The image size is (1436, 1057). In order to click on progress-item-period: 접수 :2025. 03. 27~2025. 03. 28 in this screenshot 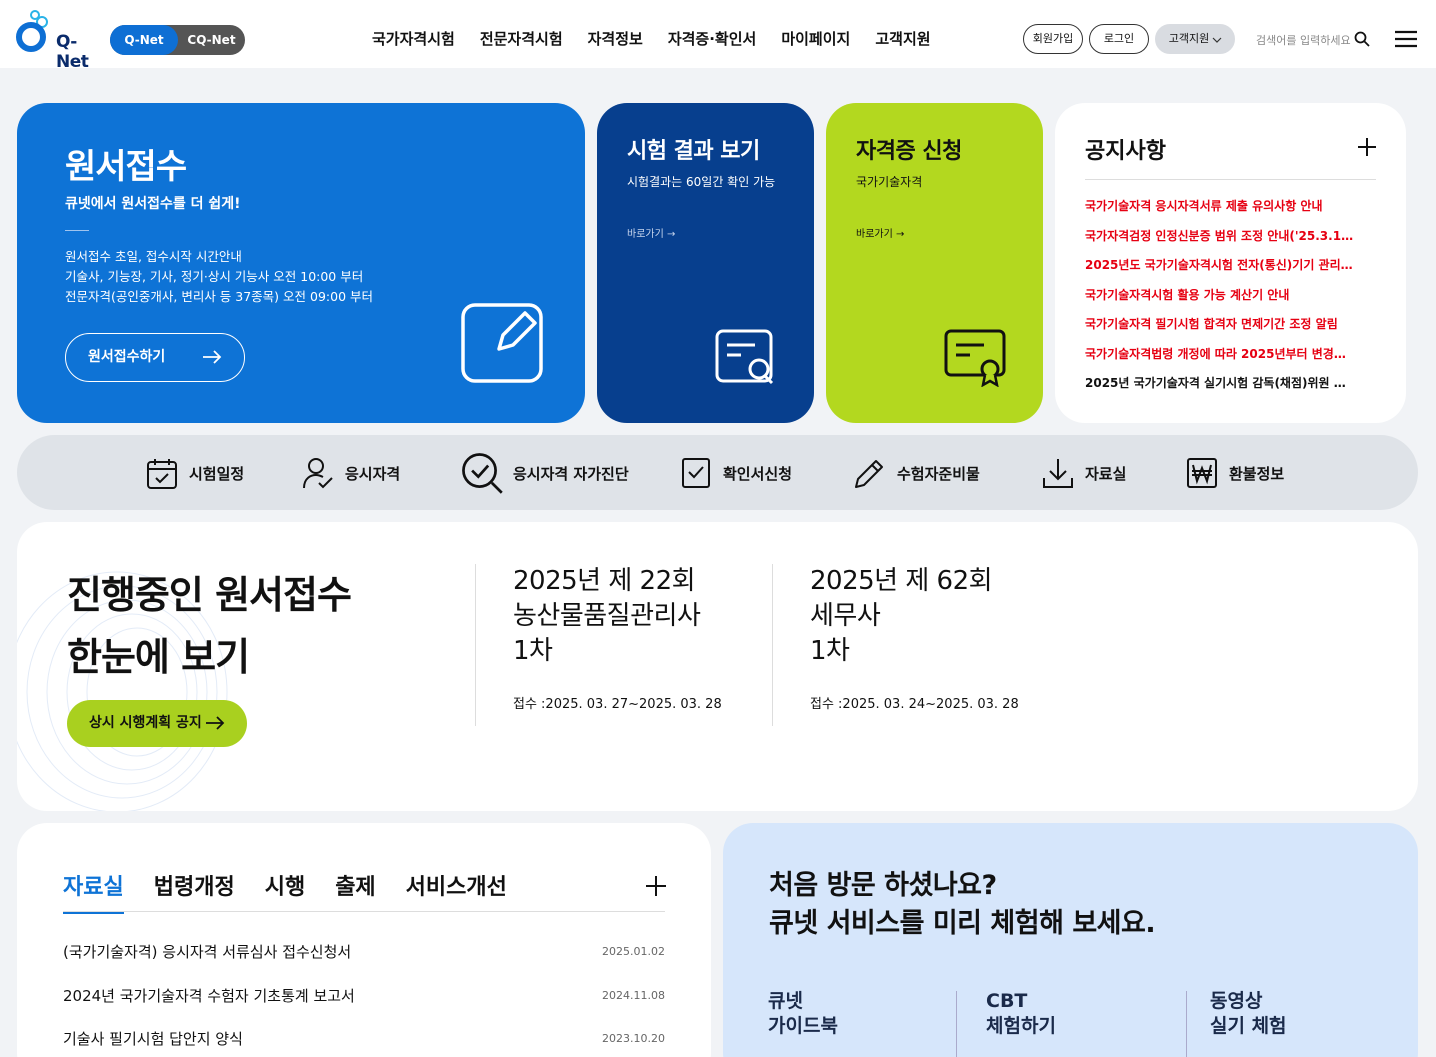, I will do `click(617, 704)`.